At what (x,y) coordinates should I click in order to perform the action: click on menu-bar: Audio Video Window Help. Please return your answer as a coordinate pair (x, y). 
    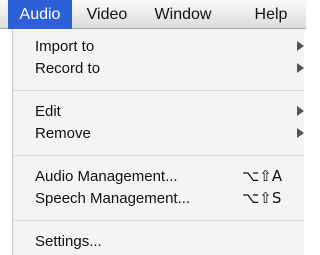
    Looking at the image, I should click on (153, 14).